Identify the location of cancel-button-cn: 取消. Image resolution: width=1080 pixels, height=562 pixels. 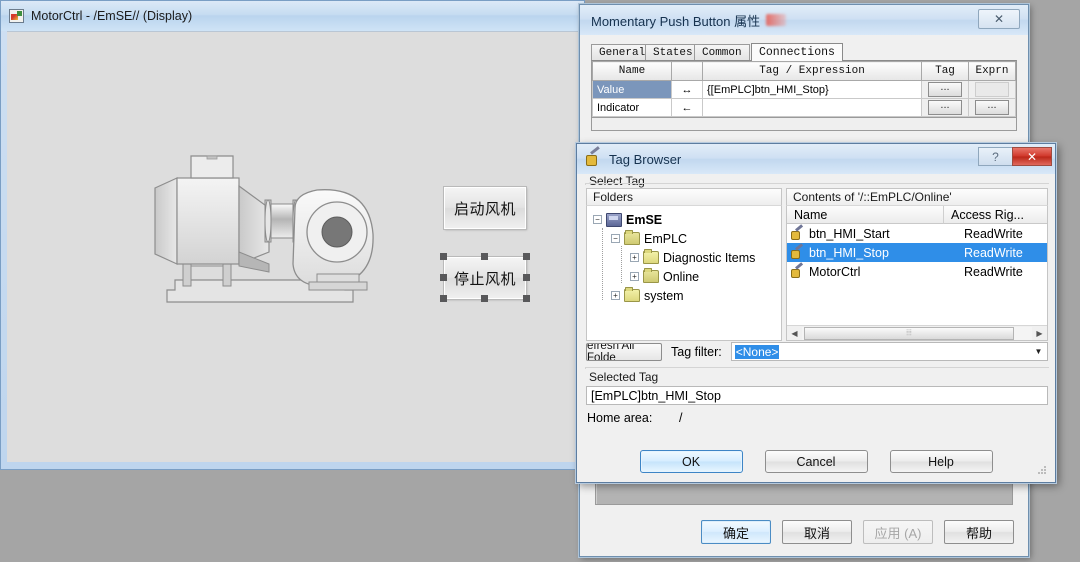
(817, 532).